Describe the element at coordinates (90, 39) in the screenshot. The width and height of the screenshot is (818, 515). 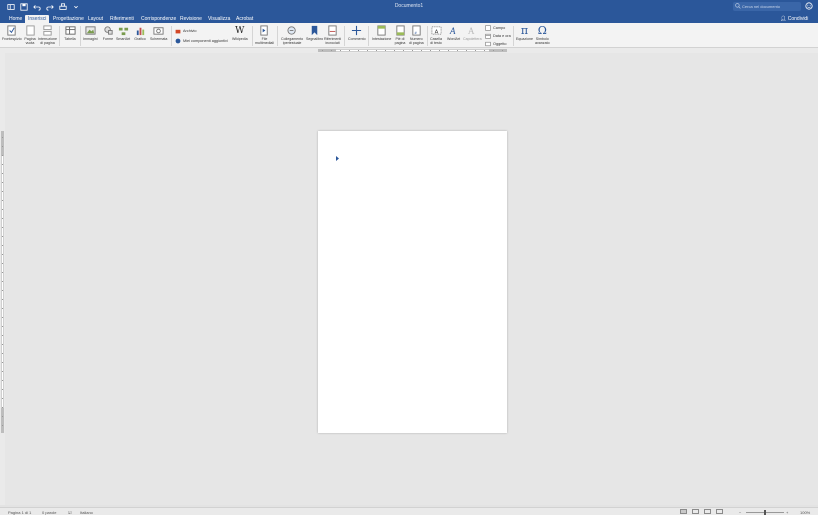
I see `pictures-label: Immagini` at that location.